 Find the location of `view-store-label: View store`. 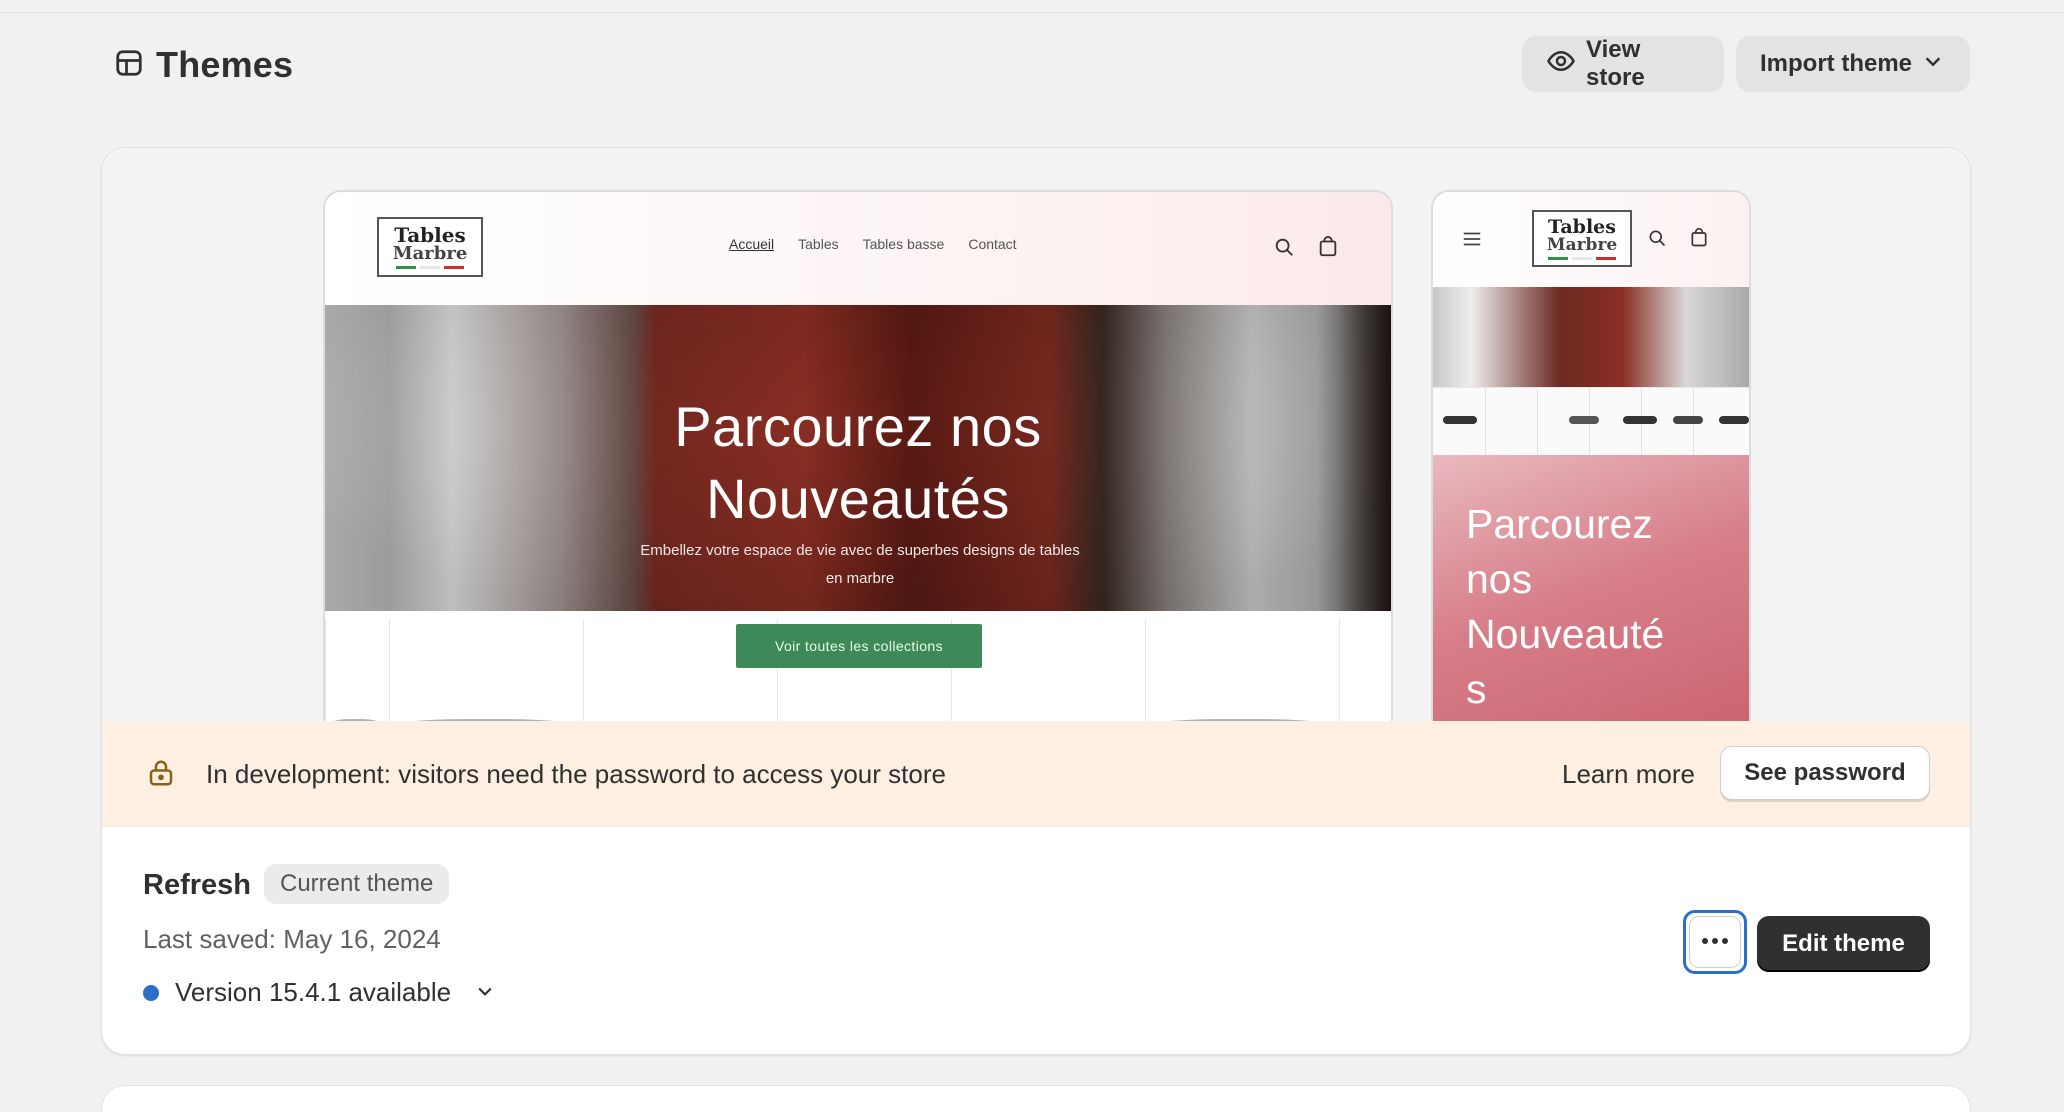

view-store-label: View store is located at coordinates (1615, 63).